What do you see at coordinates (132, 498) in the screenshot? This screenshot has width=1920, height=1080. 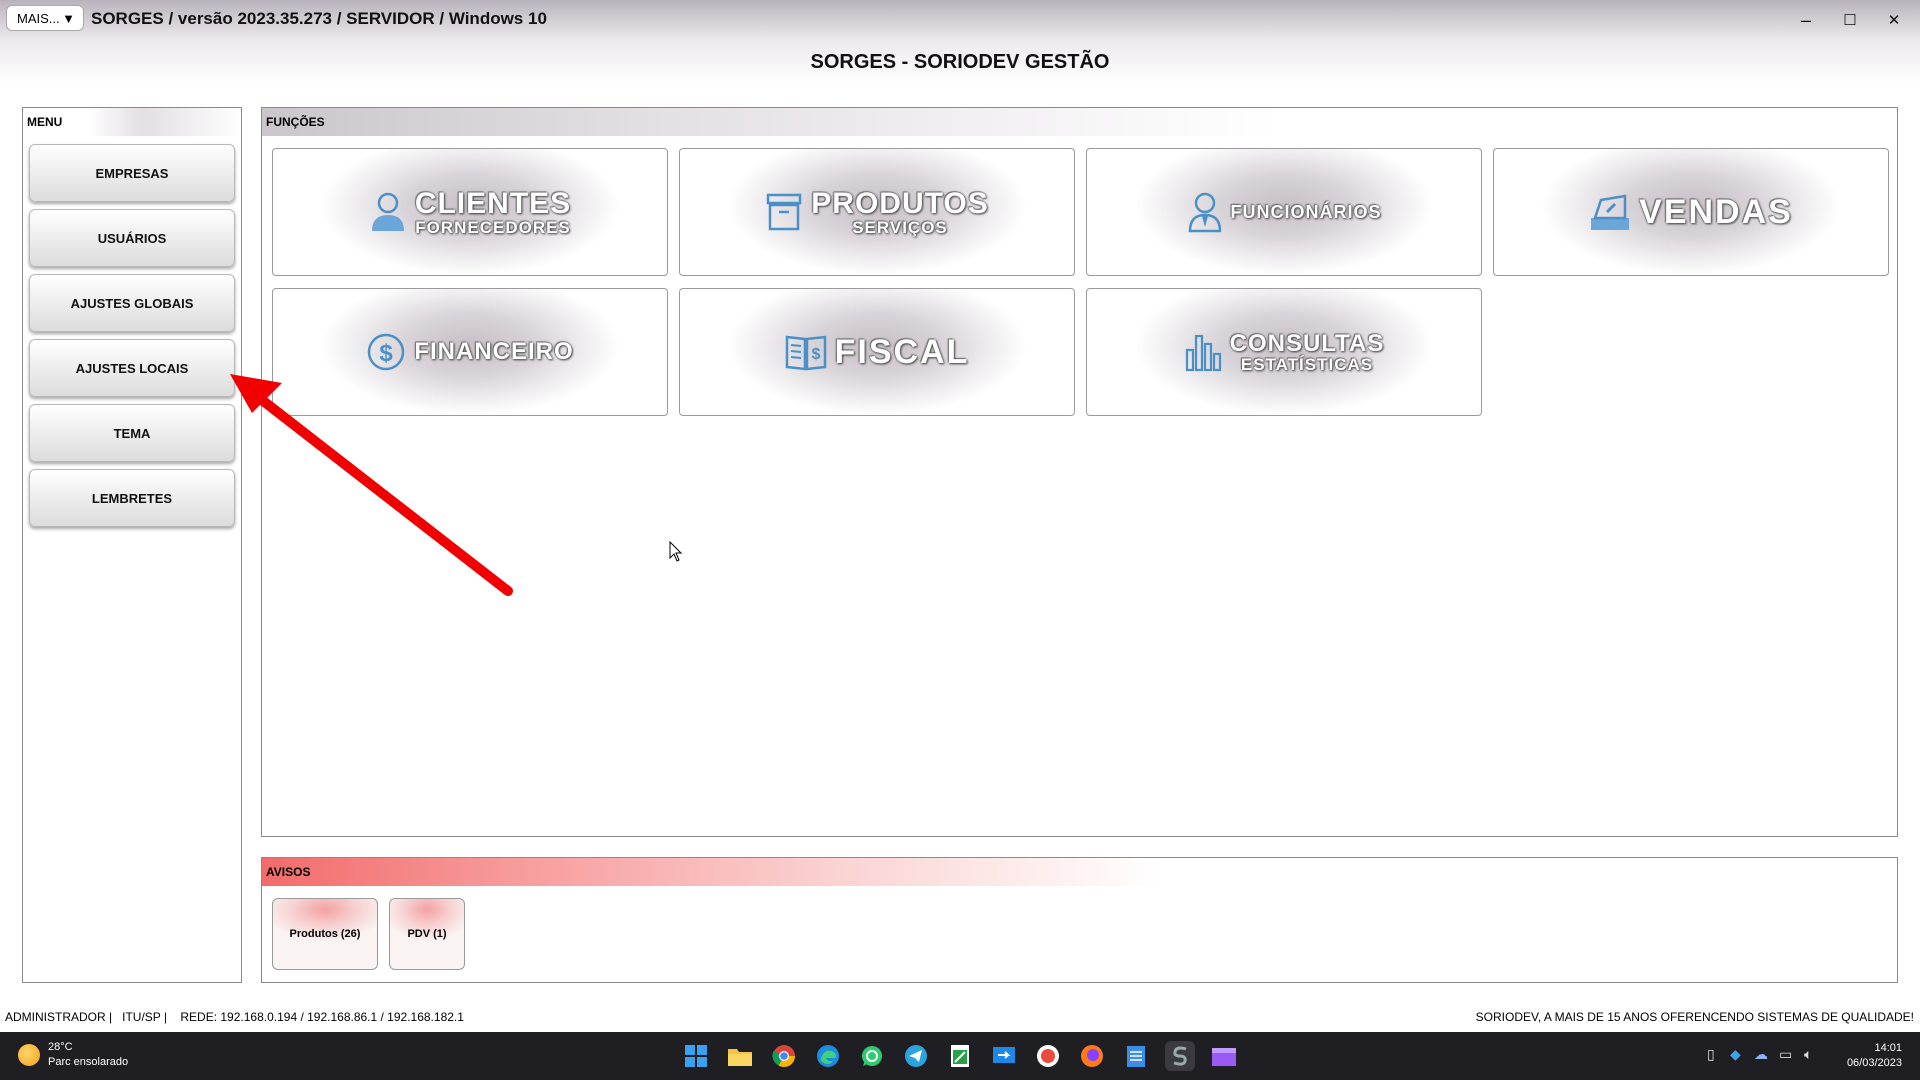 I see `menu-lembretes-button: LEMBRETES` at bounding box center [132, 498].